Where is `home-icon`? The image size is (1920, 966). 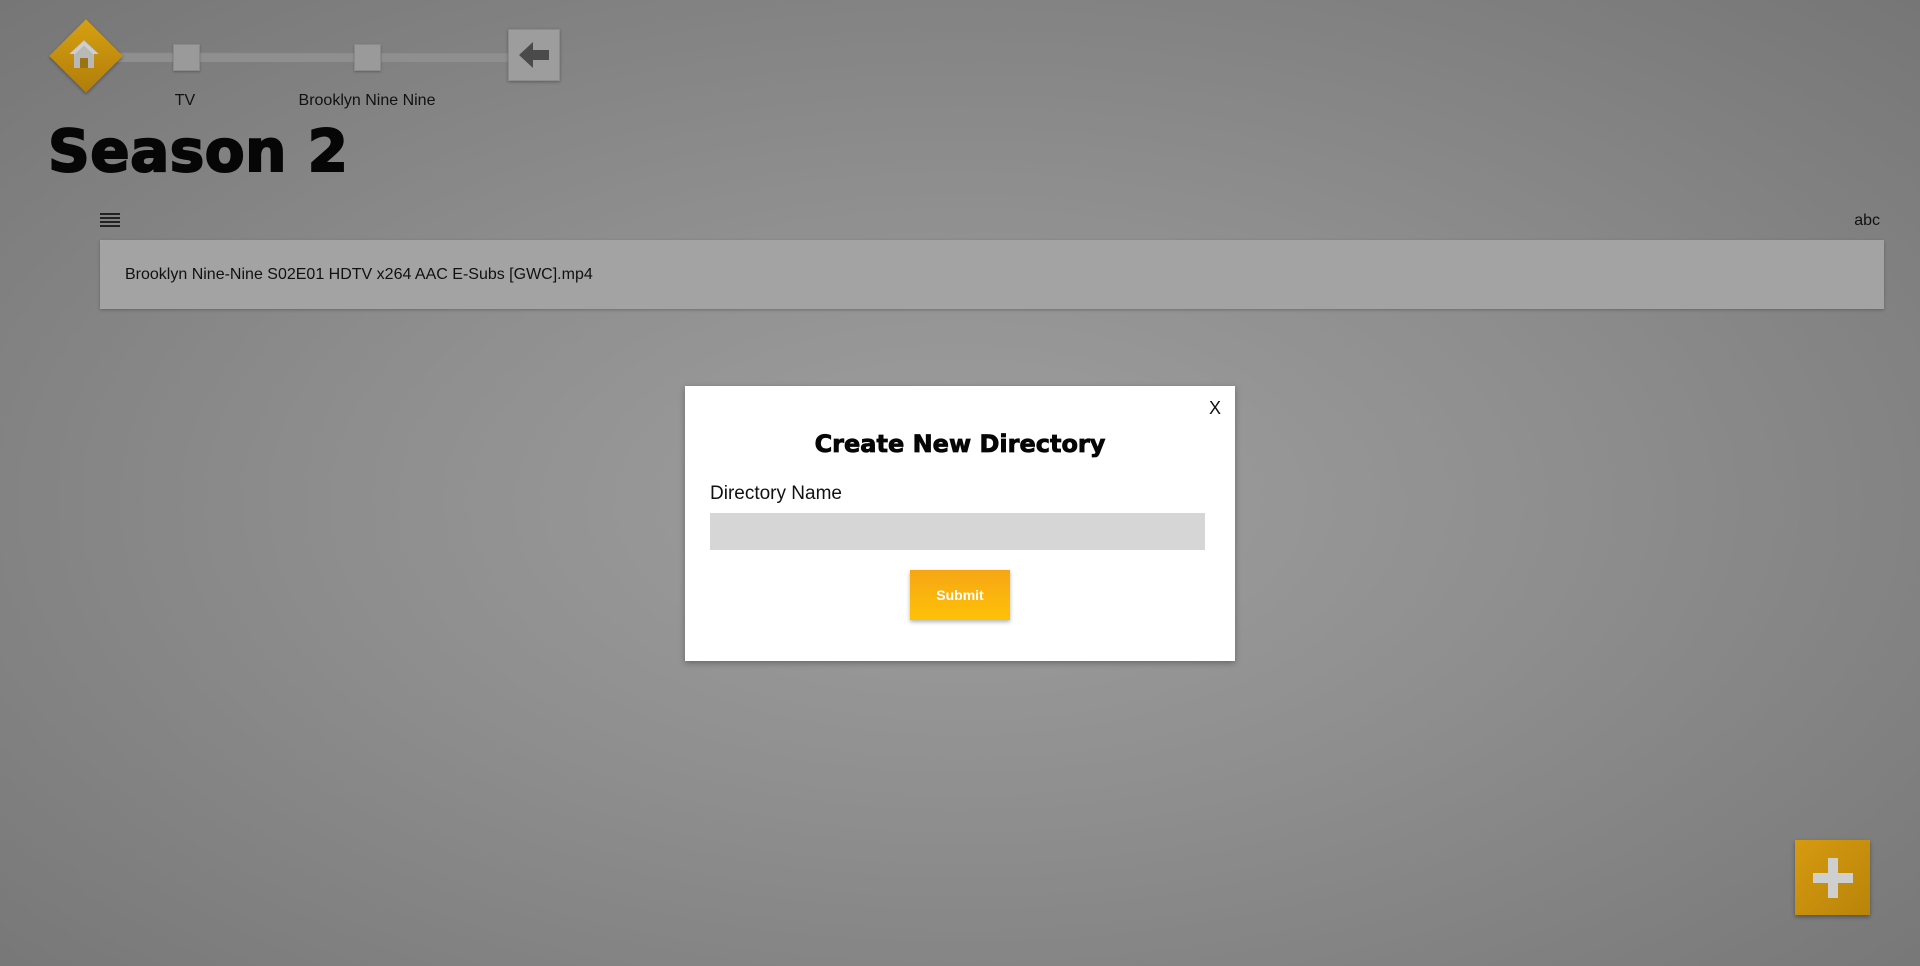 home-icon is located at coordinates (84, 54).